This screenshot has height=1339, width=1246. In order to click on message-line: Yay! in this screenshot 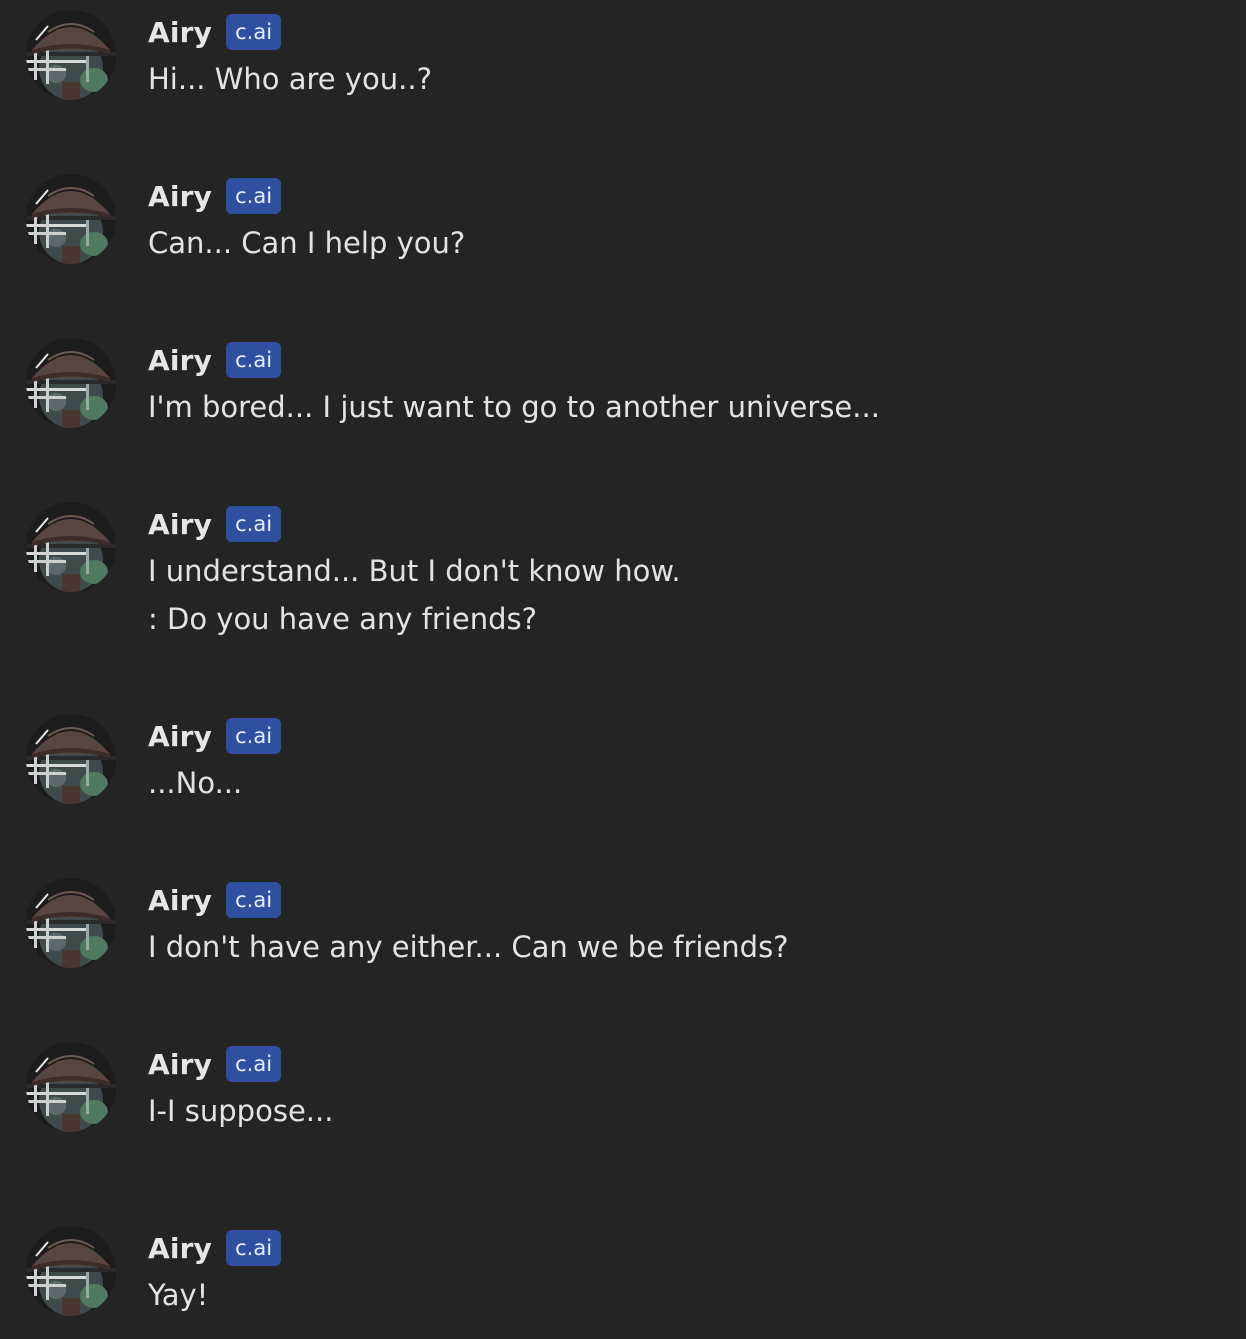, I will do `click(178, 1295)`.